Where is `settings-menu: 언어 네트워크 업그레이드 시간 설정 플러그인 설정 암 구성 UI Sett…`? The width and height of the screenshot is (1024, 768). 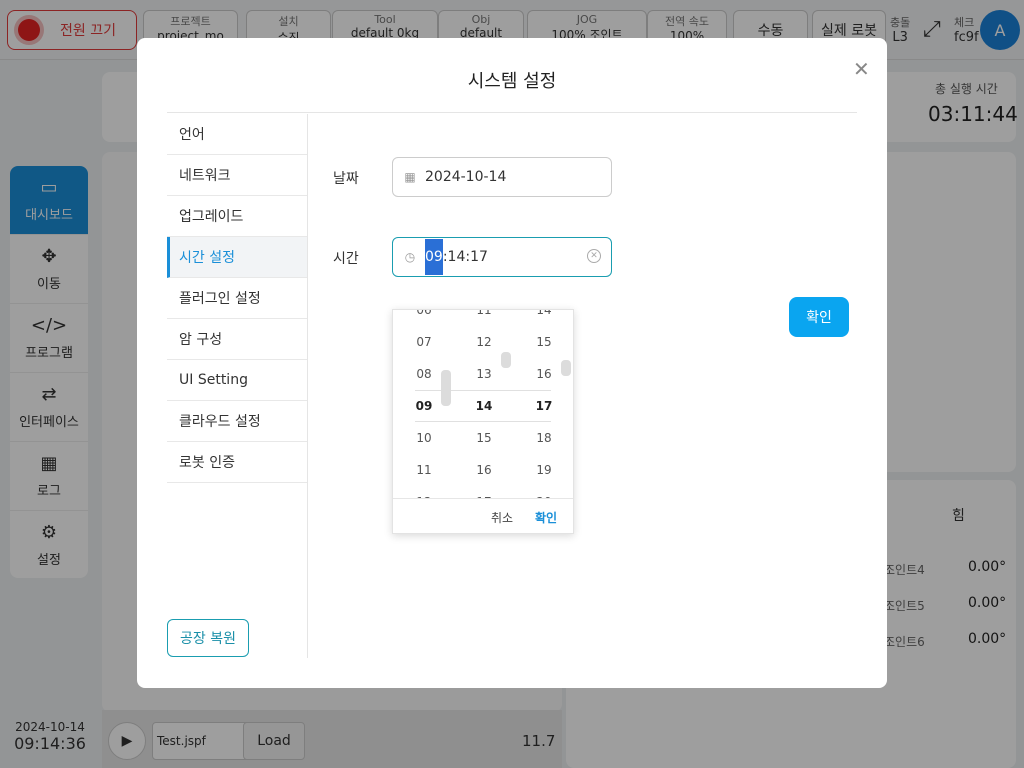
settings-menu: 언어 네트워크 업그레이드 시간 설정 플러그인 설정 암 구성 UI Sett… is located at coordinates (237, 298).